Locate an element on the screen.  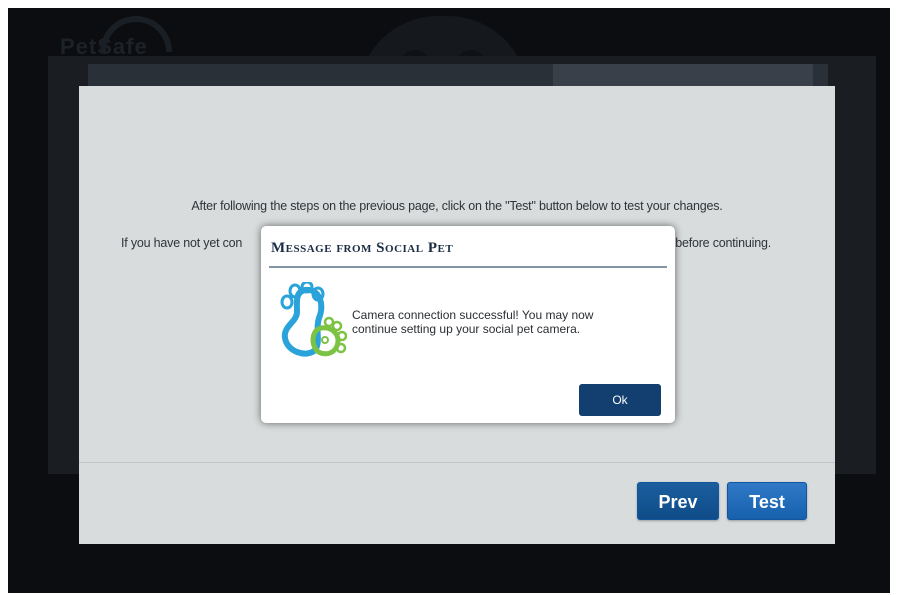
ok-button: Ok is located at coordinates (620, 400).